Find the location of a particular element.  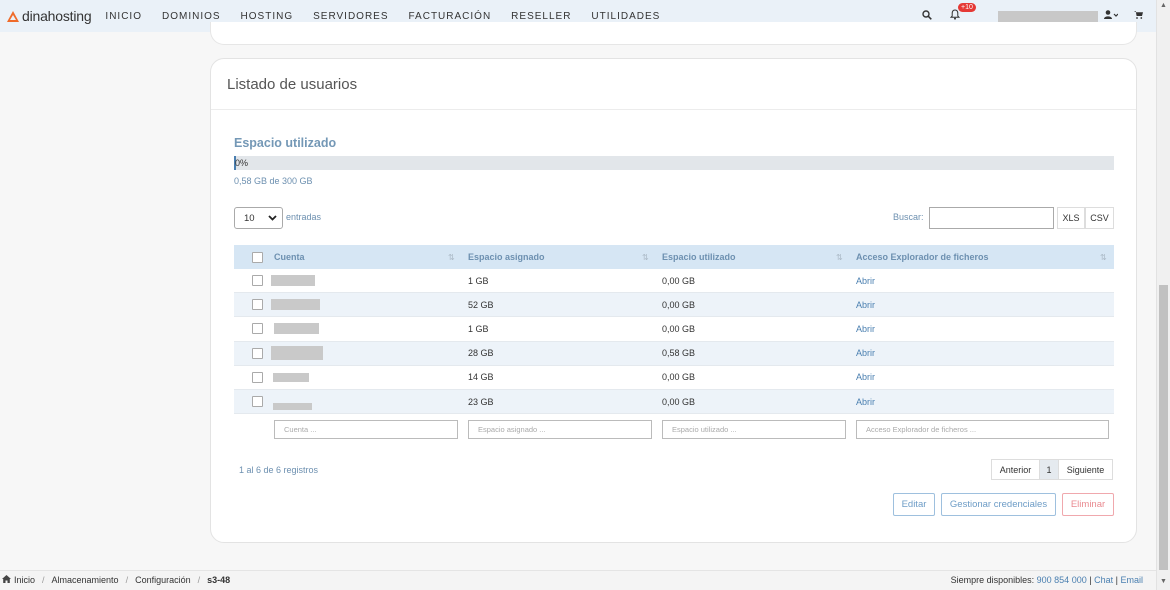

scrollbar-thumb is located at coordinates (1163, 427).